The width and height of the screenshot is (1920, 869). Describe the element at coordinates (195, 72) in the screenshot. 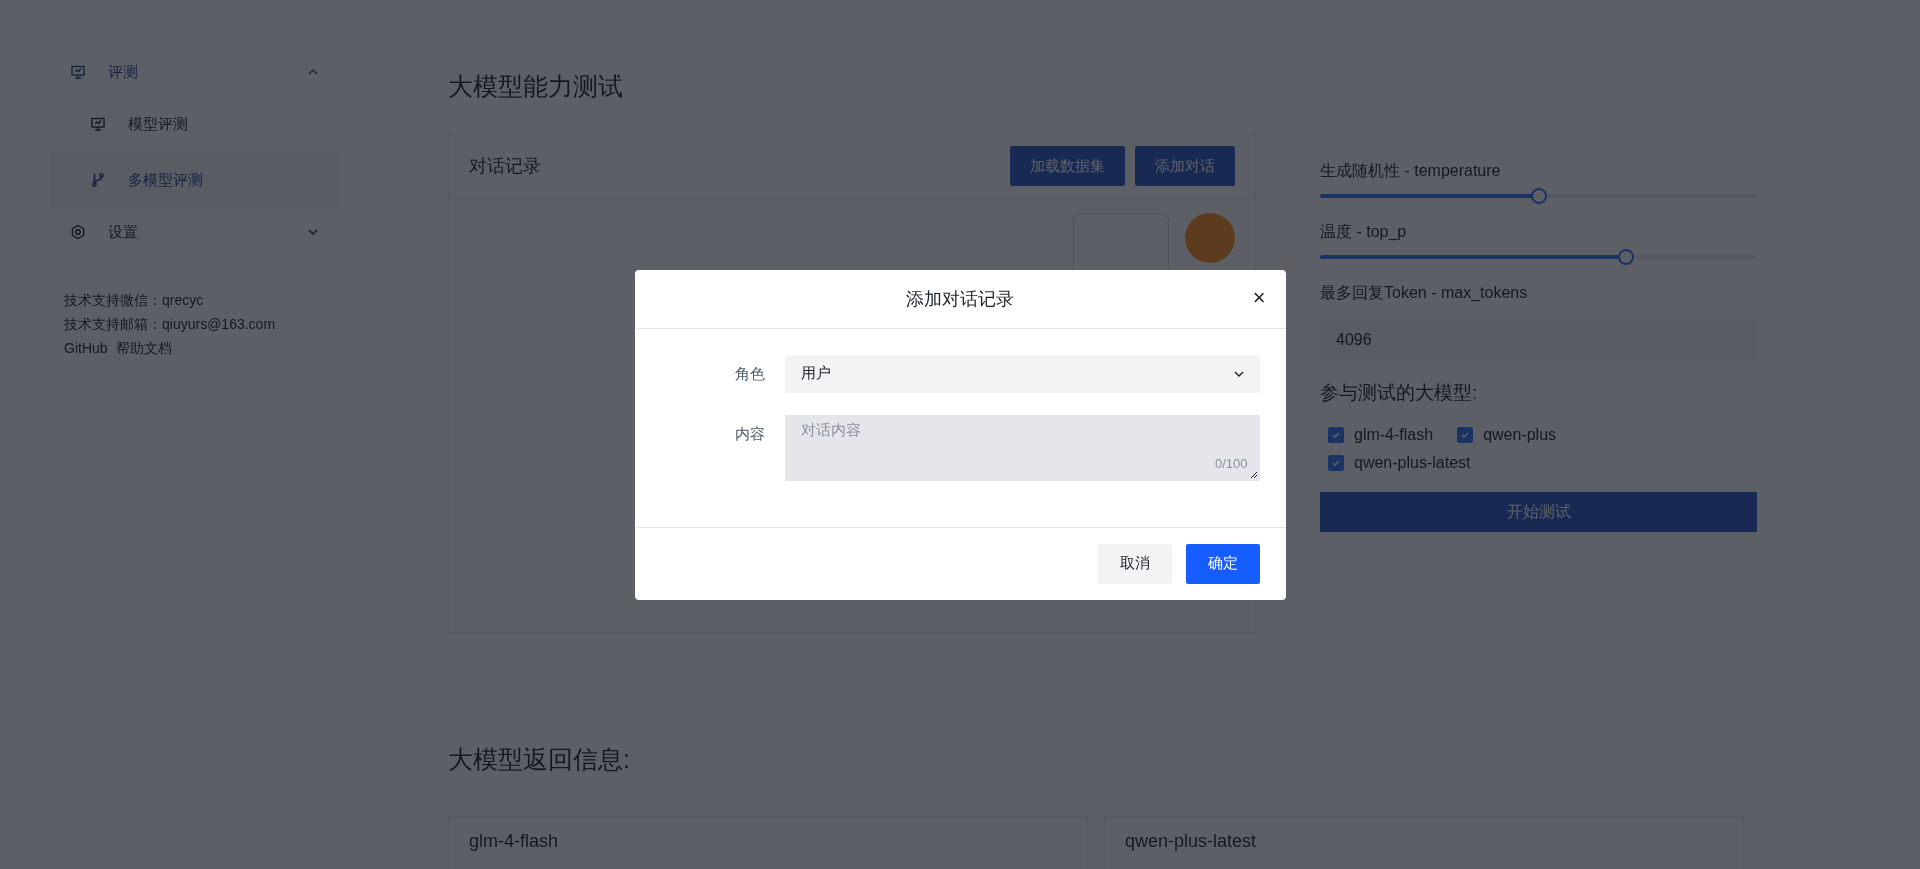

I see `menu-item: 评测` at that location.